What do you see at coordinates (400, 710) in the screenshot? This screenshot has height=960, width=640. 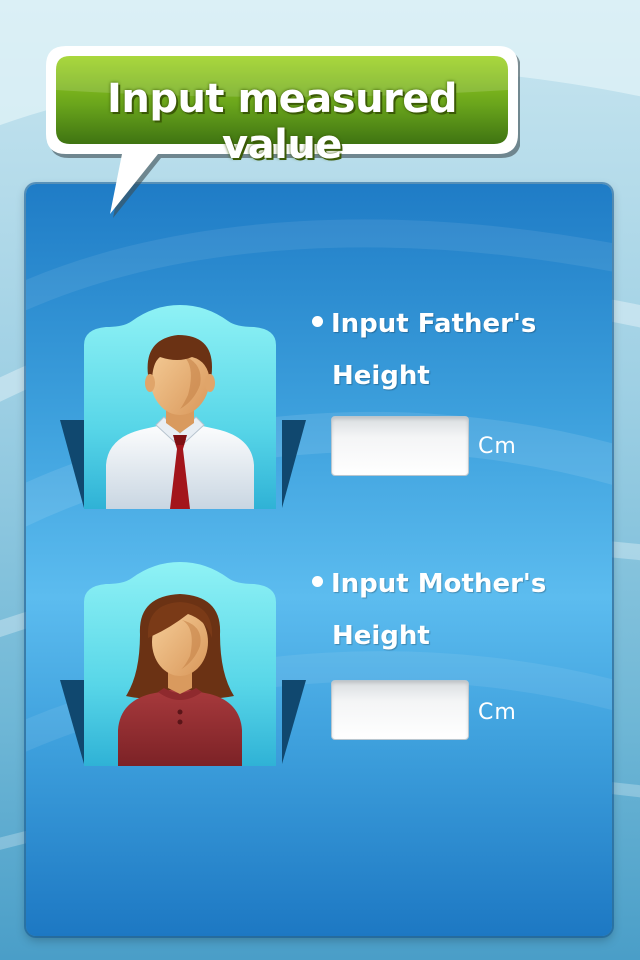 I see `mother-height-input` at bounding box center [400, 710].